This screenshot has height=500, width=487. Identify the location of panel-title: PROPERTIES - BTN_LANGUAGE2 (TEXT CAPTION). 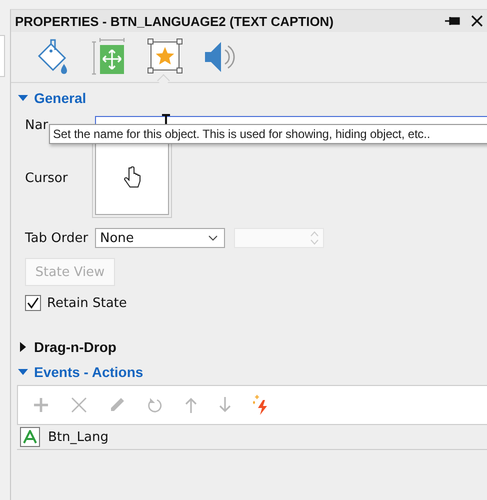
(175, 21).